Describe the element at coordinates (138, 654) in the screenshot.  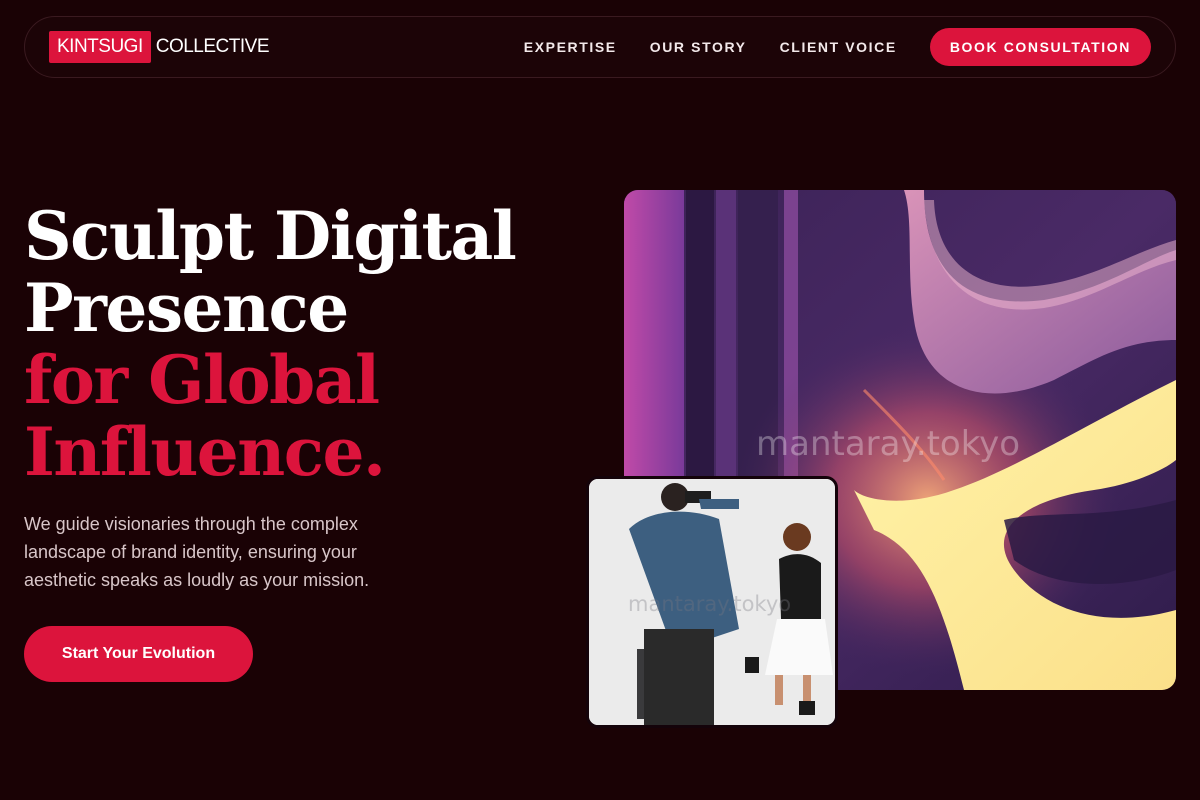
I see `start-evolution-button: Start Your Evolution` at that location.